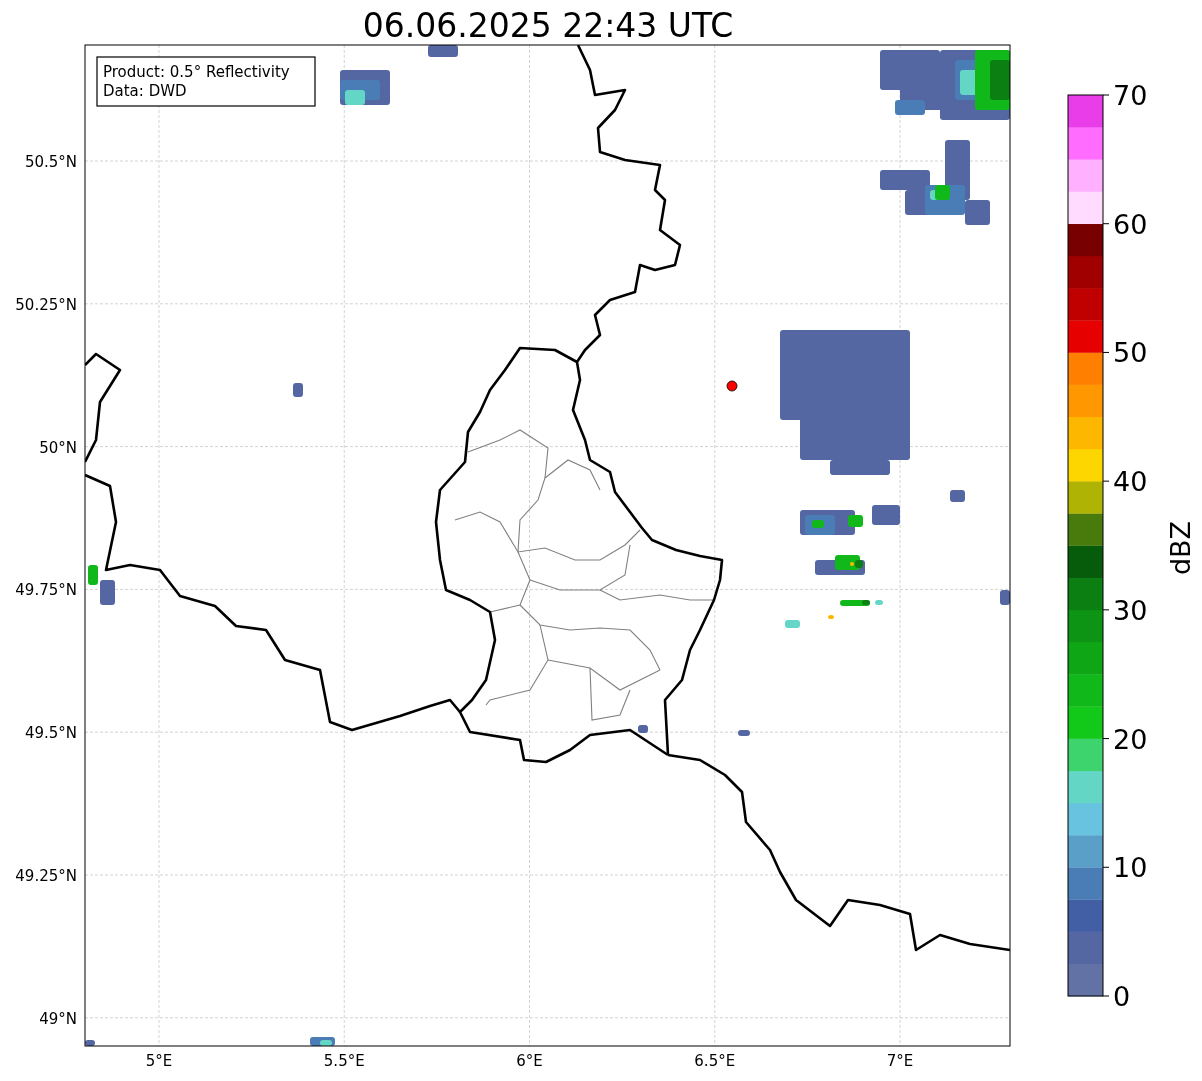  Describe the element at coordinates (145, 91) in the screenshot. I see `legend-text: Data: DWD` at that location.